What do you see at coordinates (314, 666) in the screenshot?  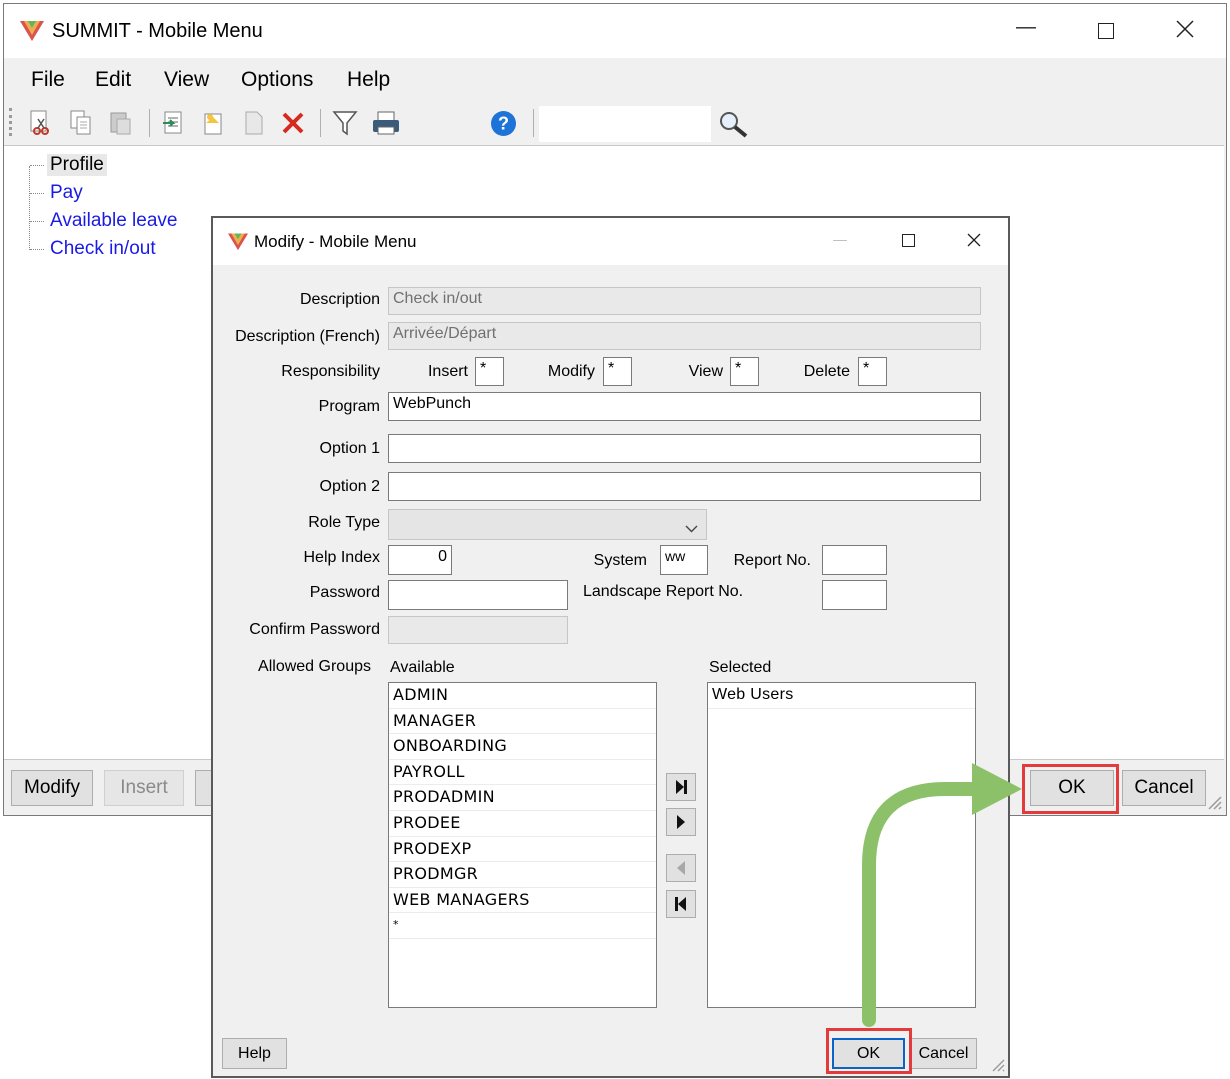 I see `allowed-groups-label: Allowed Groups` at bounding box center [314, 666].